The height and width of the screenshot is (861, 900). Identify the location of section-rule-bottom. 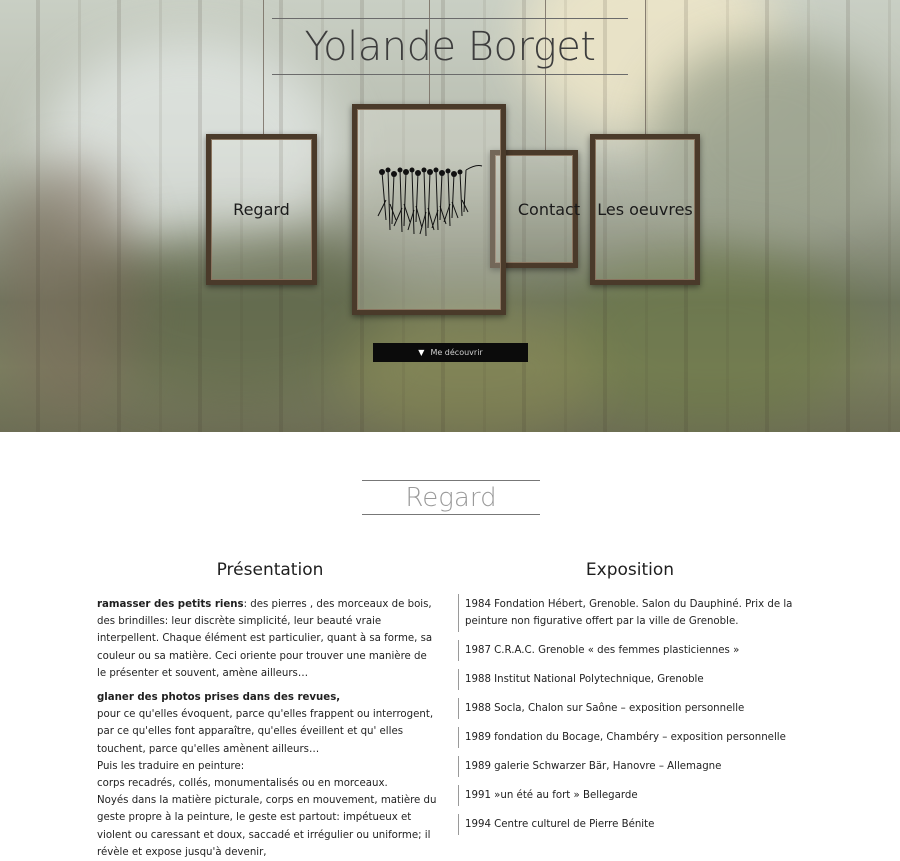
(451, 514).